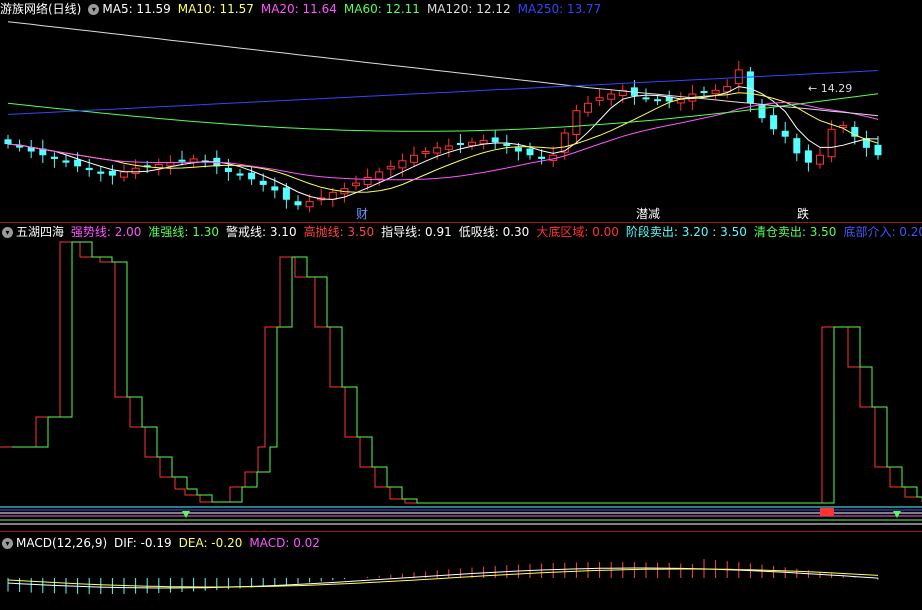 The image size is (922, 610). Describe the element at coordinates (62, 543) in the screenshot. I see `macd-title: MACD(12,26,9)` at that location.